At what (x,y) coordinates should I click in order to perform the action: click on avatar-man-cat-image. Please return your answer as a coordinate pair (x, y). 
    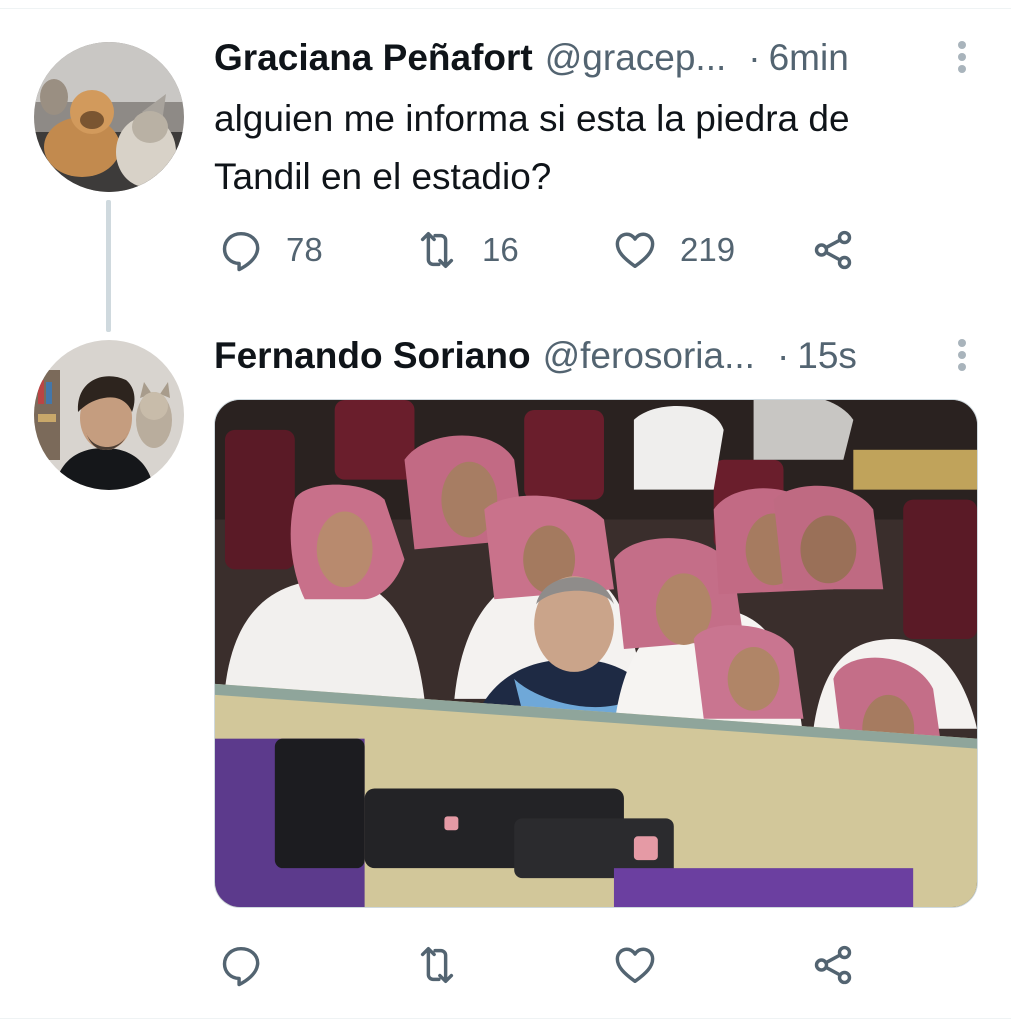
    Looking at the image, I should click on (109, 415).